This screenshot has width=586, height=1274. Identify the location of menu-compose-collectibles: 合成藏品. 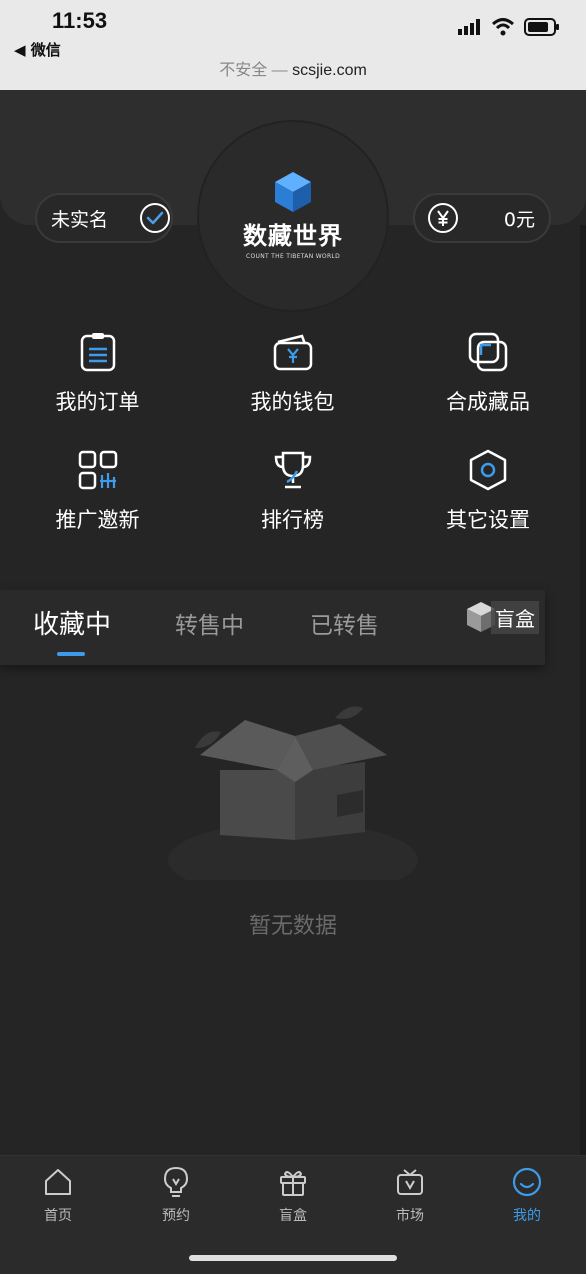
(488, 373).